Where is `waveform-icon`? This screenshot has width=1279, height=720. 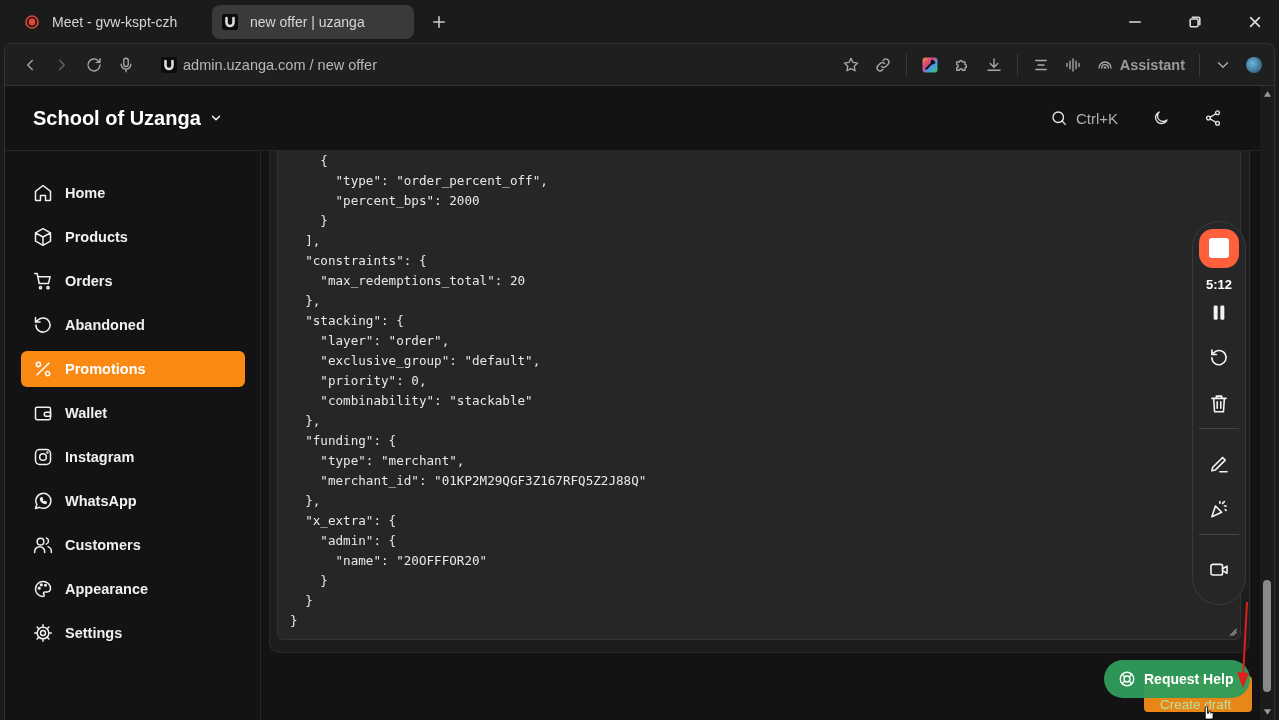
waveform-icon is located at coordinates (1072, 64).